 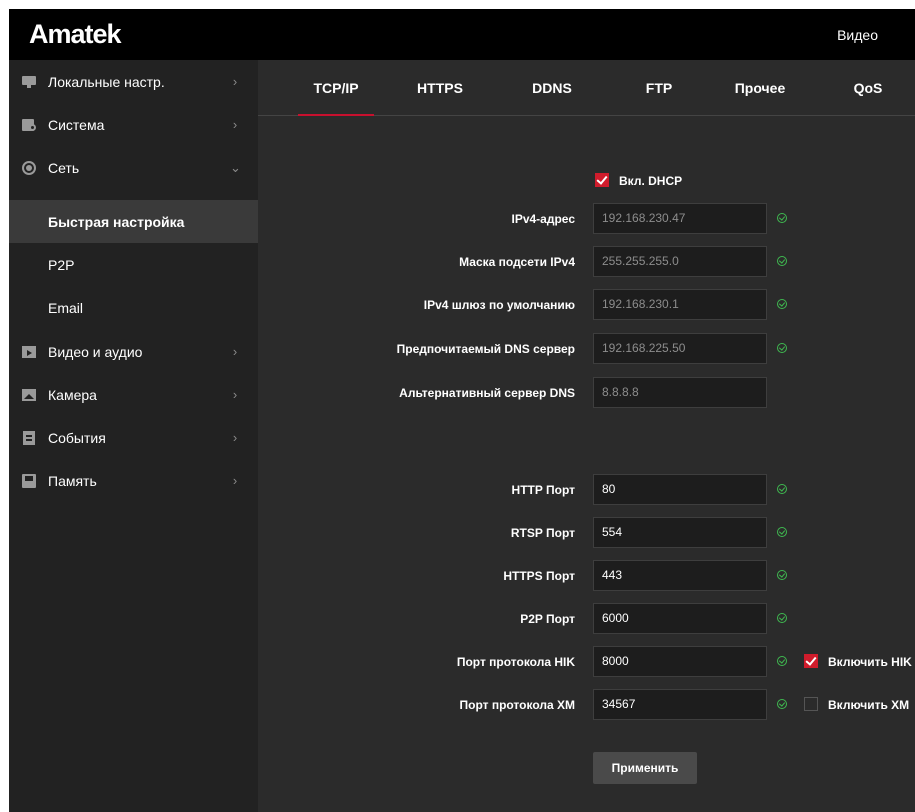 I want to click on tab-https: HTTPS, so click(x=440, y=87).